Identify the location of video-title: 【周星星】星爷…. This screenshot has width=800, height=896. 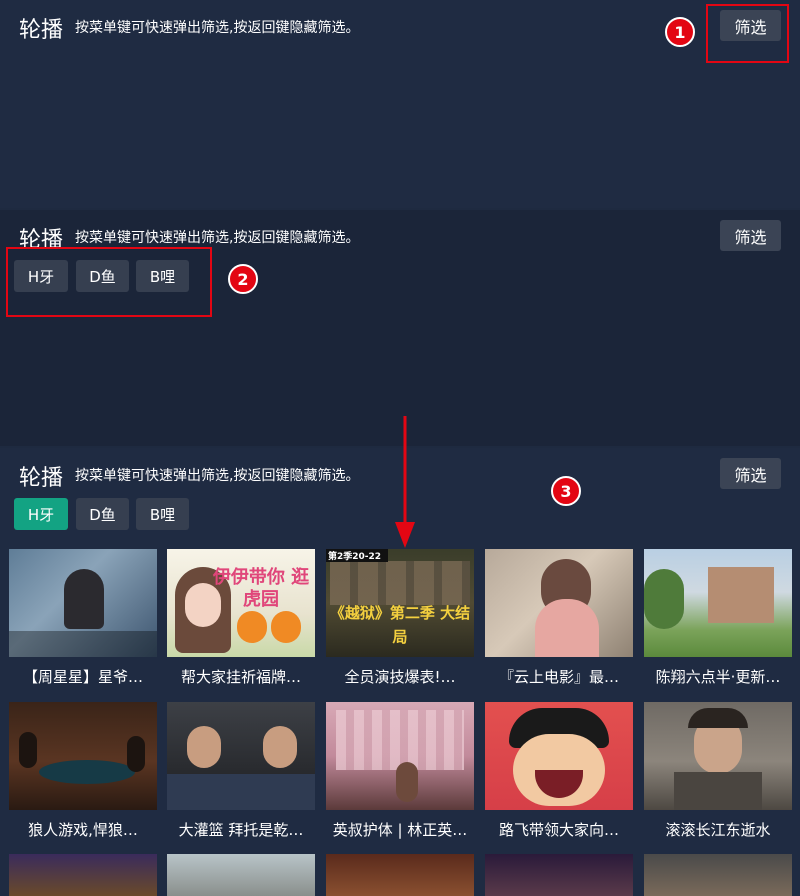
(82, 677).